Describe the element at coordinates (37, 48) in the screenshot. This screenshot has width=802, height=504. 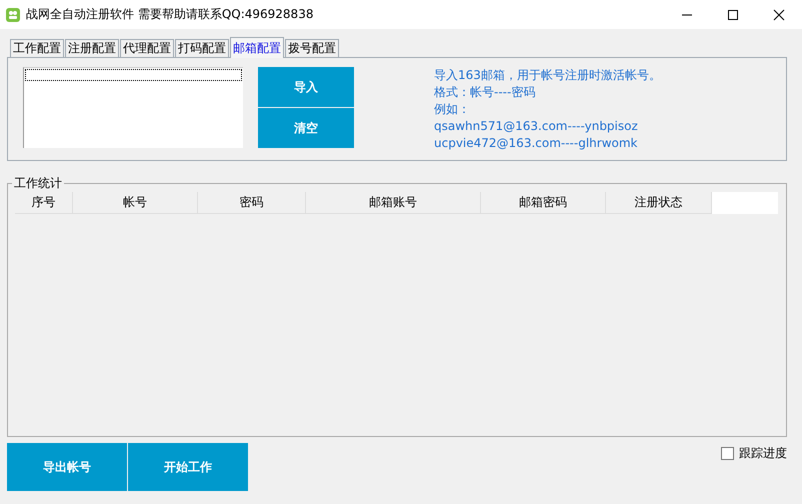
I see `tab: 工作配置` at that location.